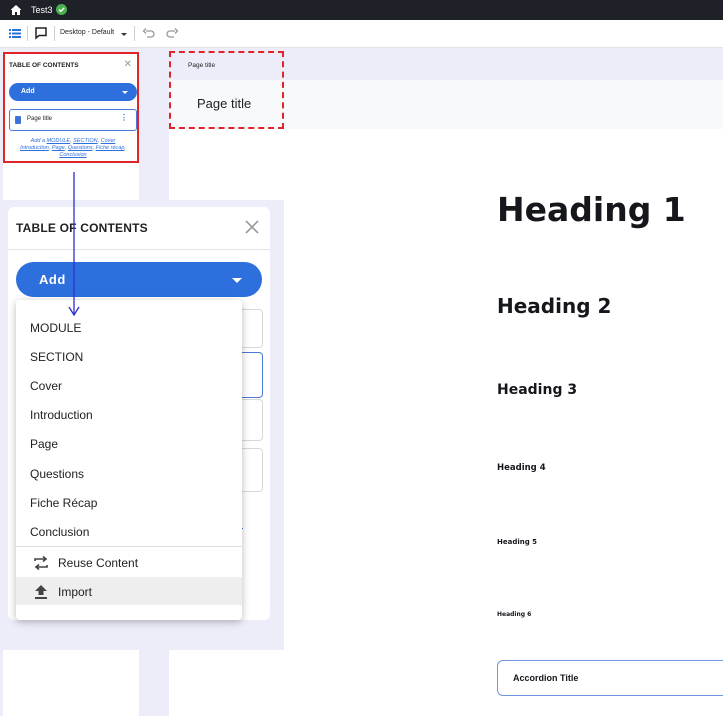 This screenshot has width=723, height=716. Describe the element at coordinates (361, 34) in the screenshot. I see `toolbar: Desktop - Default` at that location.